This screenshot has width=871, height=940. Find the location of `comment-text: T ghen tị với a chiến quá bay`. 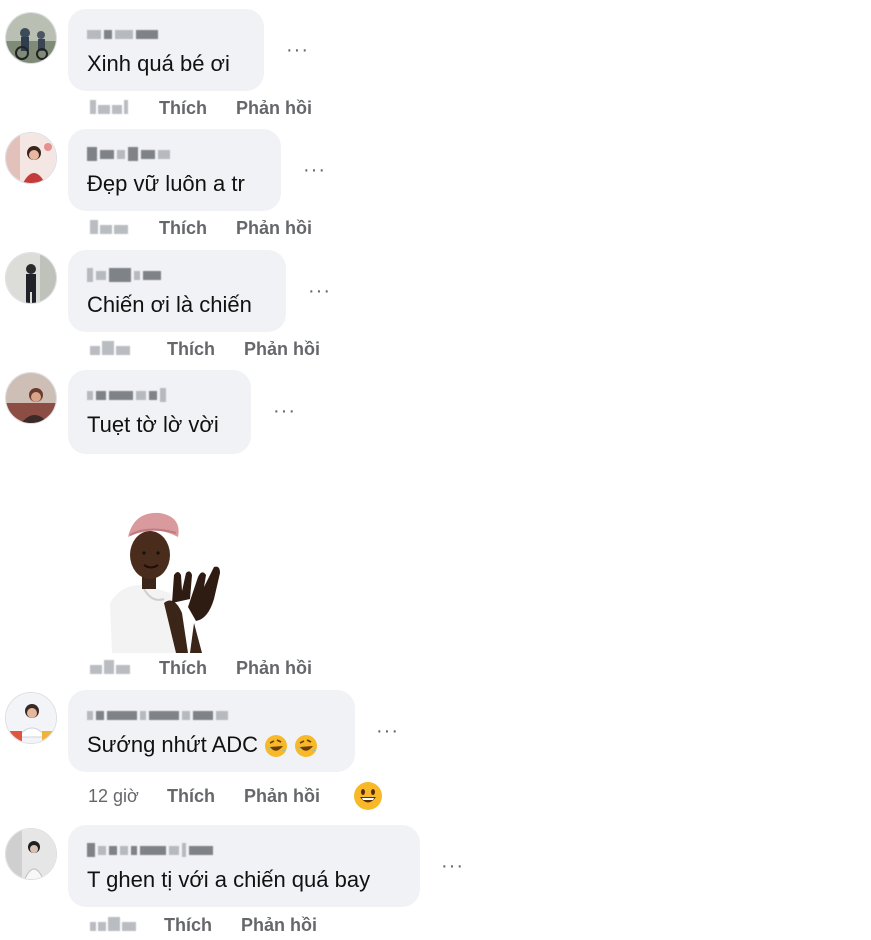

comment-text: T ghen tị với a chiến quá bay is located at coordinates (229, 879).